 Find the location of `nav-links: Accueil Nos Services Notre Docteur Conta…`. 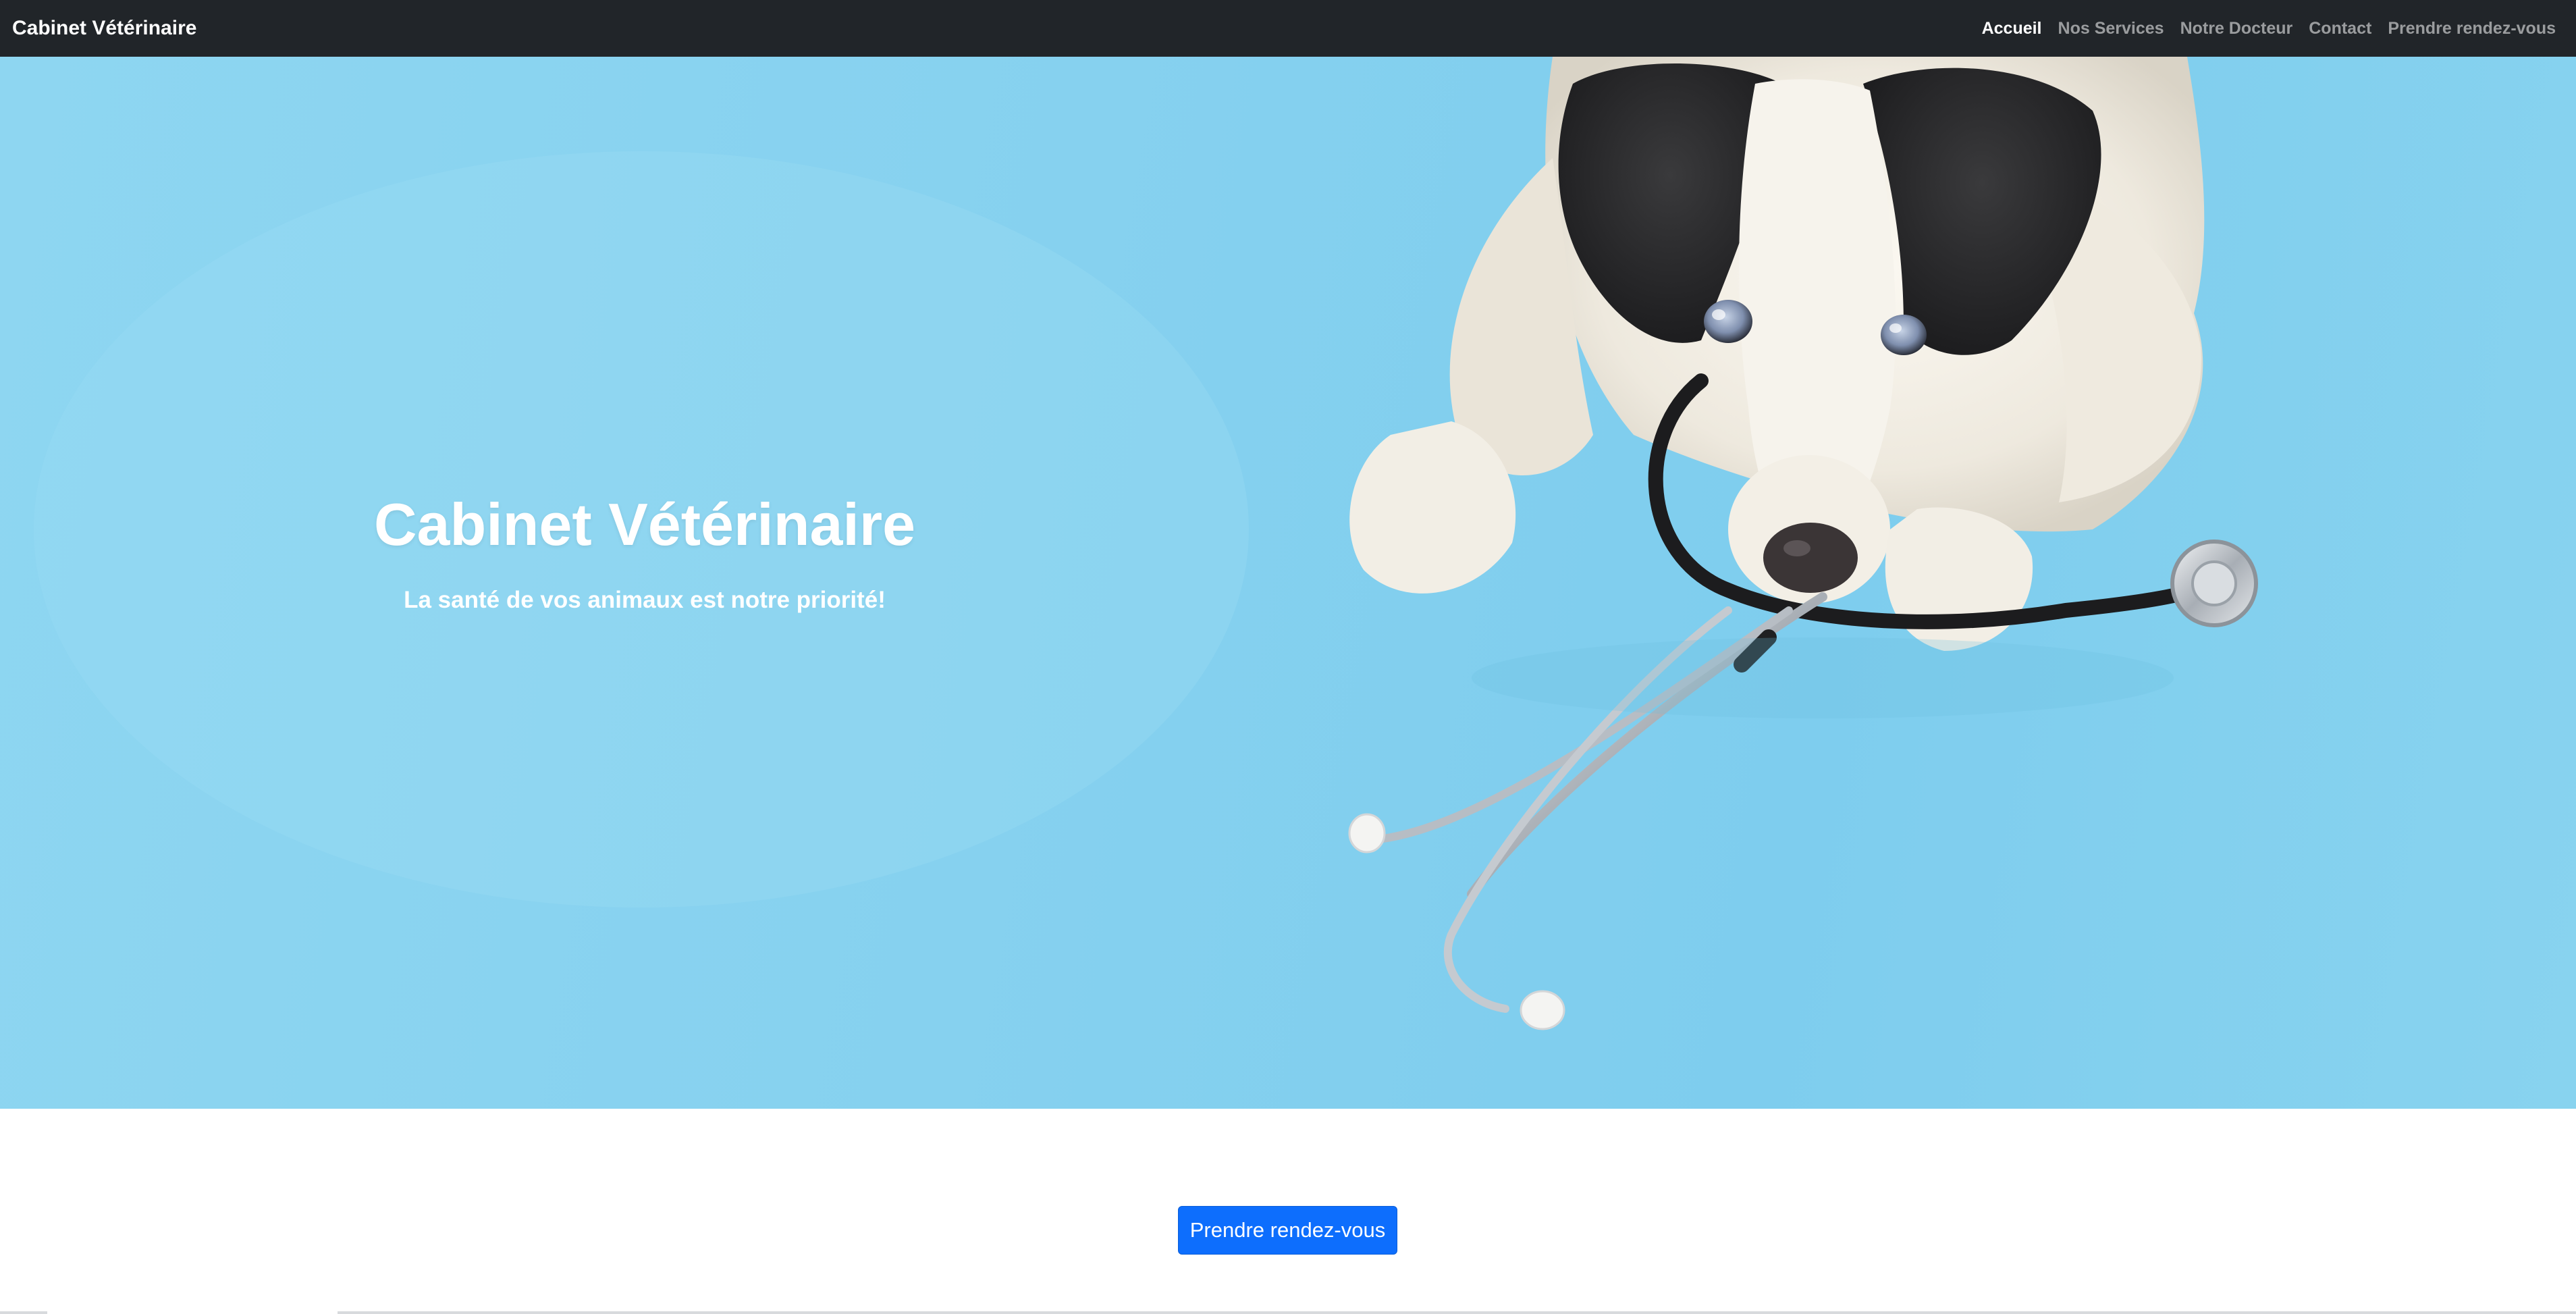

nav-links: Accueil Nos Services Notre Docteur Conta… is located at coordinates (2273, 28).